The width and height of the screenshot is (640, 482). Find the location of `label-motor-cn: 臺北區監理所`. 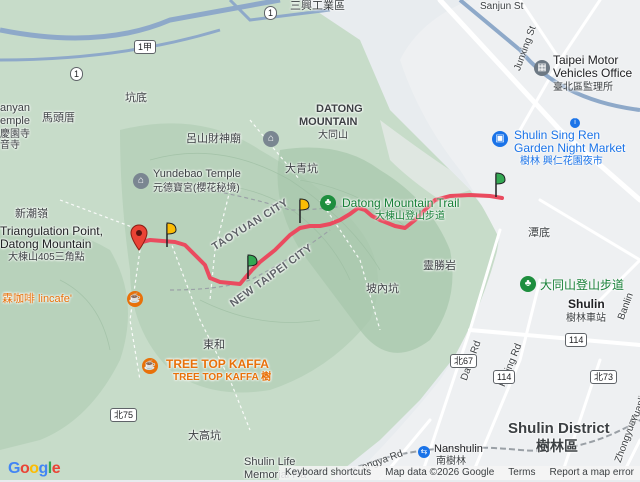

label-motor-cn: 臺北區監理所 is located at coordinates (583, 87).